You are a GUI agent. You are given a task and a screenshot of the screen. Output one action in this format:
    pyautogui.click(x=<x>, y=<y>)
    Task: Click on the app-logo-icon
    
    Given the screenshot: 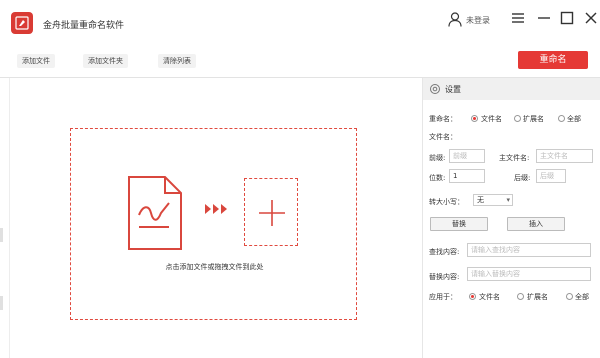 What is the action you would take?
    pyautogui.click(x=22, y=23)
    